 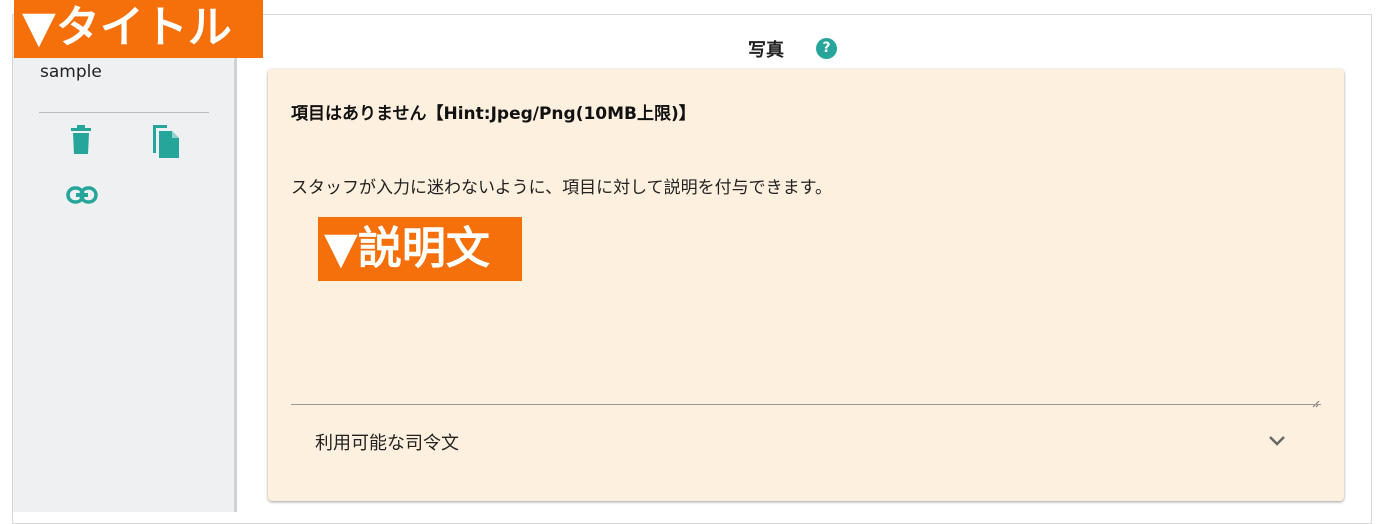 I want to click on available-commands-expander: 利用可能な司令文, so click(x=806, y=442).